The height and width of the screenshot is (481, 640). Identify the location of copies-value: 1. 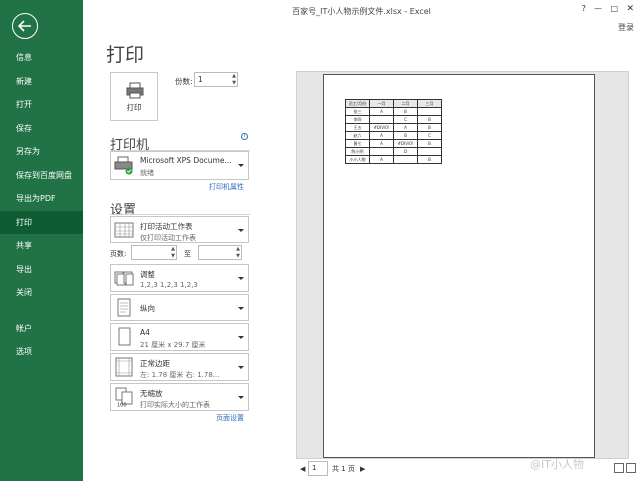
(200, 79).